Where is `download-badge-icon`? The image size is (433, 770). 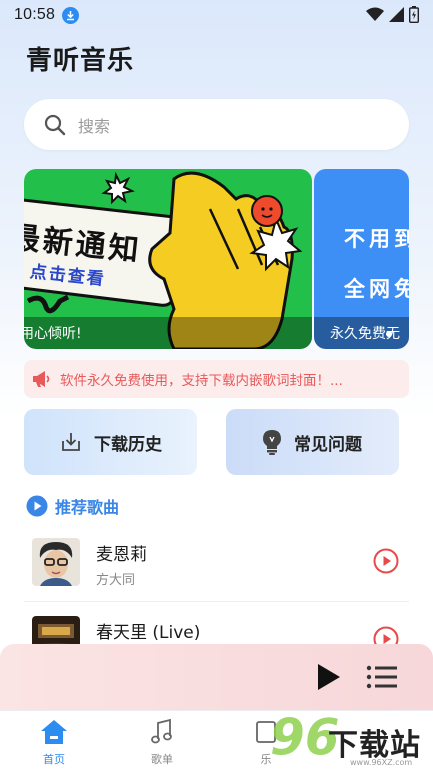
download-badge-icon is located at coordinates (71, 15).